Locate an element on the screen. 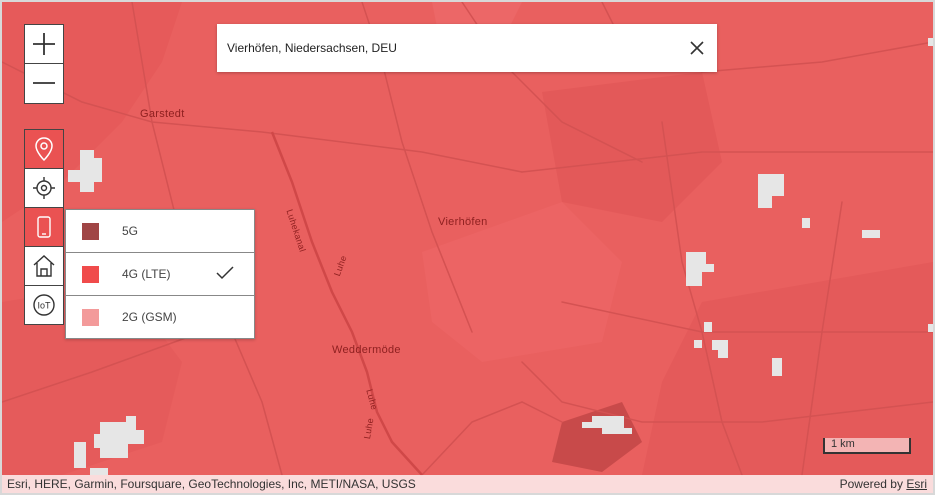 This screenshot has width=935, height=495. svg-text: IoT is located at coordinates (44, 306).